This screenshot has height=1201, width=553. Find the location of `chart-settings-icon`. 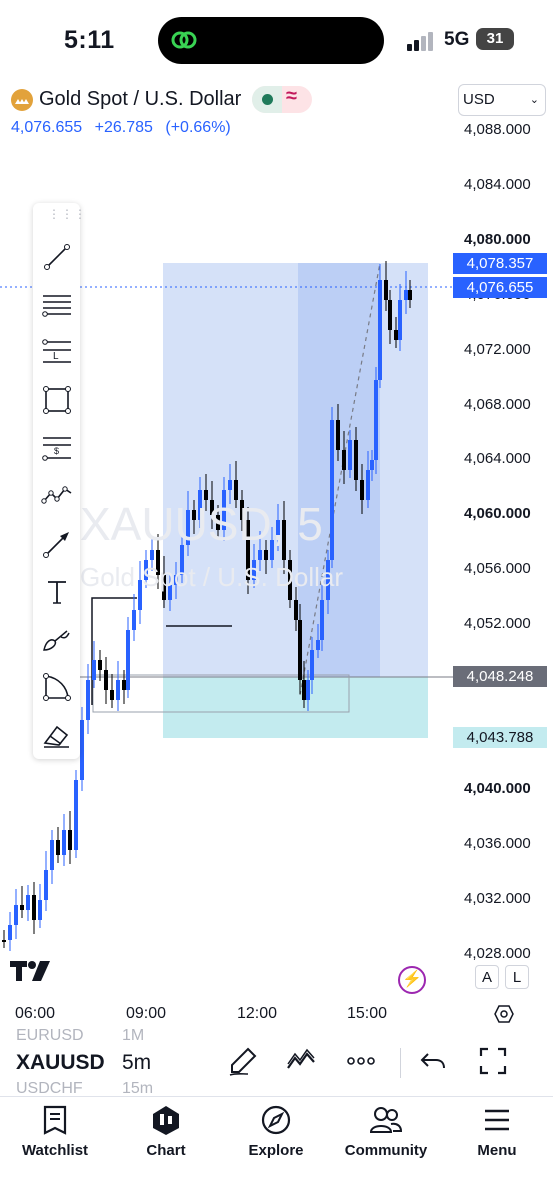

chart-settings-icon is located at coordinates (504, 1014).